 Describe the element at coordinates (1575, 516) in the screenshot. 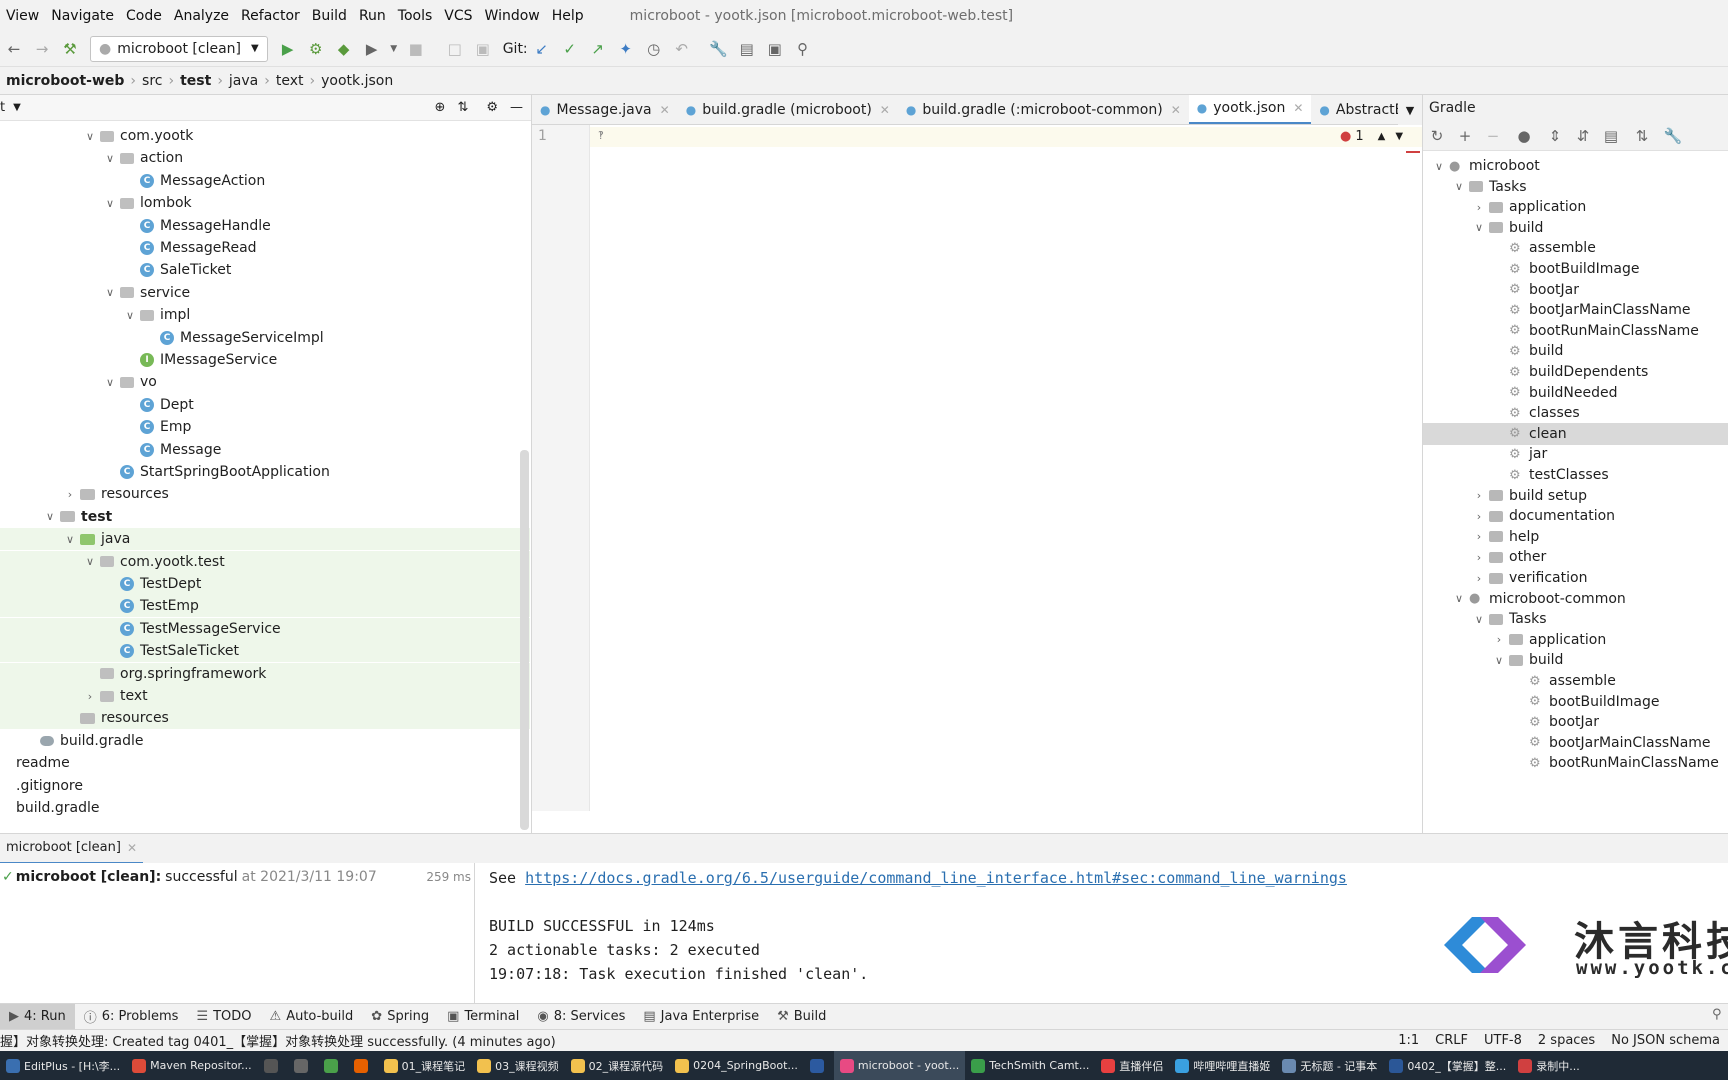

I see `gradle-row: › documentation` at that location.